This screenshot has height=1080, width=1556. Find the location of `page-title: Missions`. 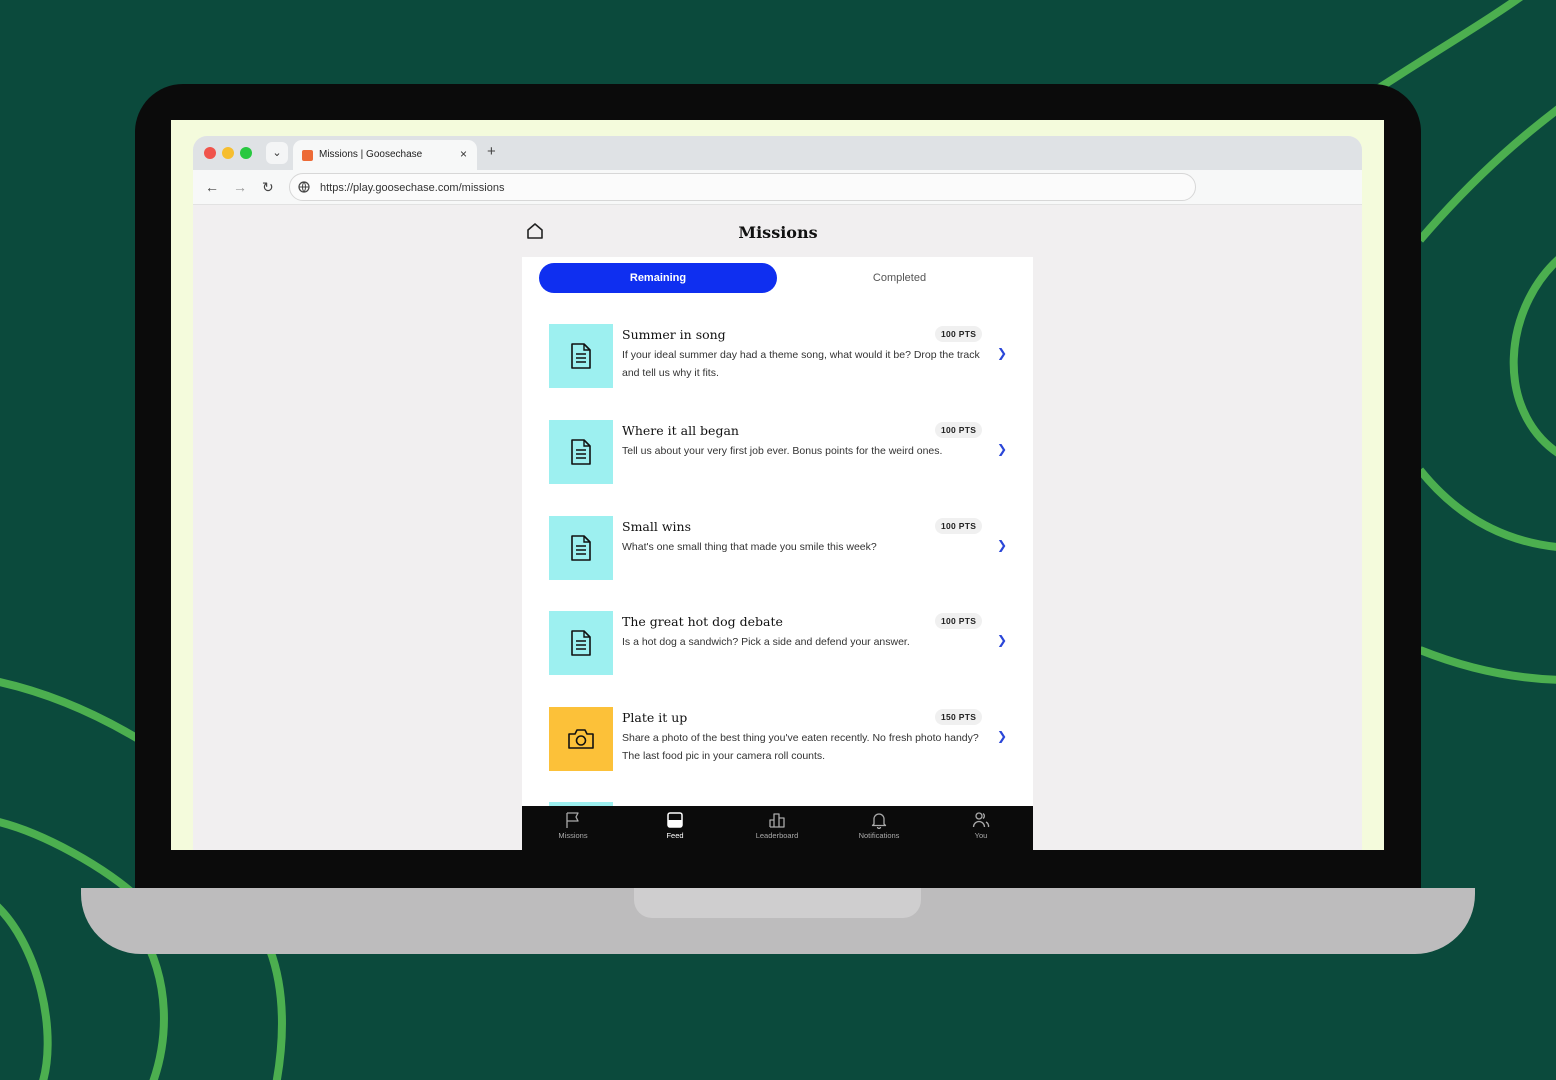

page-title: Missions is located at coordinates (778, 232).